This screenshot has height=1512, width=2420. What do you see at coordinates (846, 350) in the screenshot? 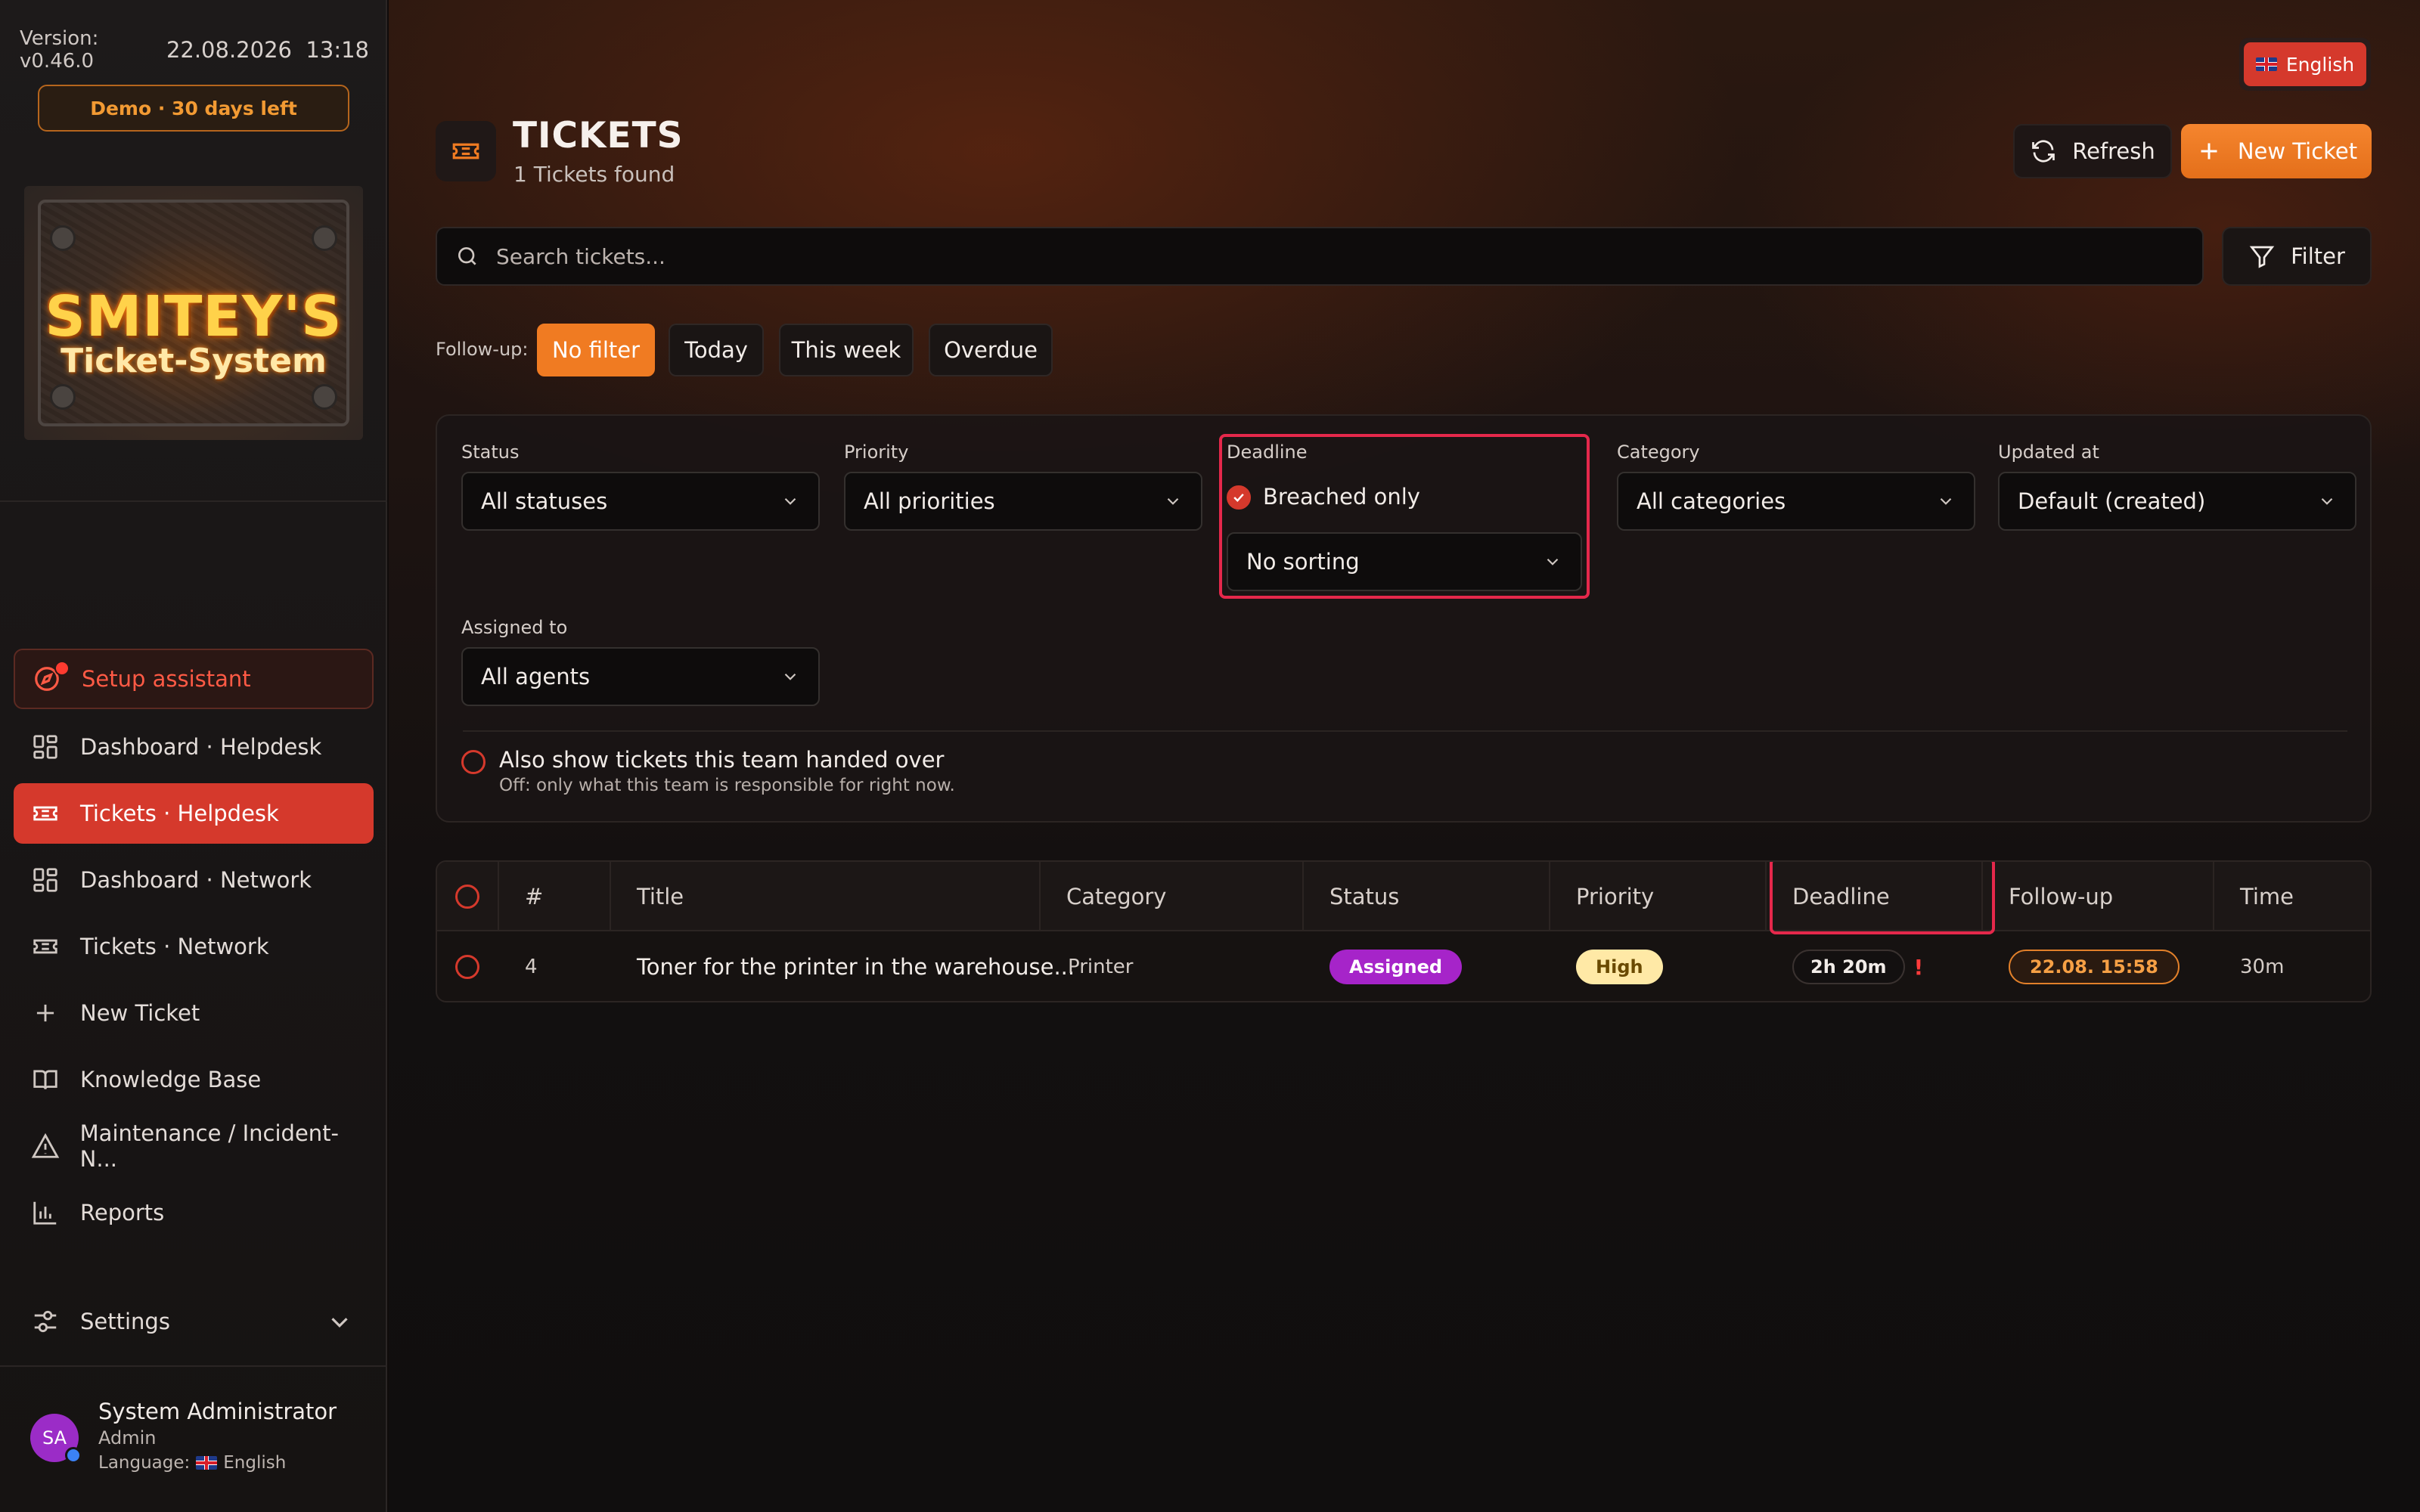
I see `followup-chip-this-week: This week` at bounding box center [846, 350].